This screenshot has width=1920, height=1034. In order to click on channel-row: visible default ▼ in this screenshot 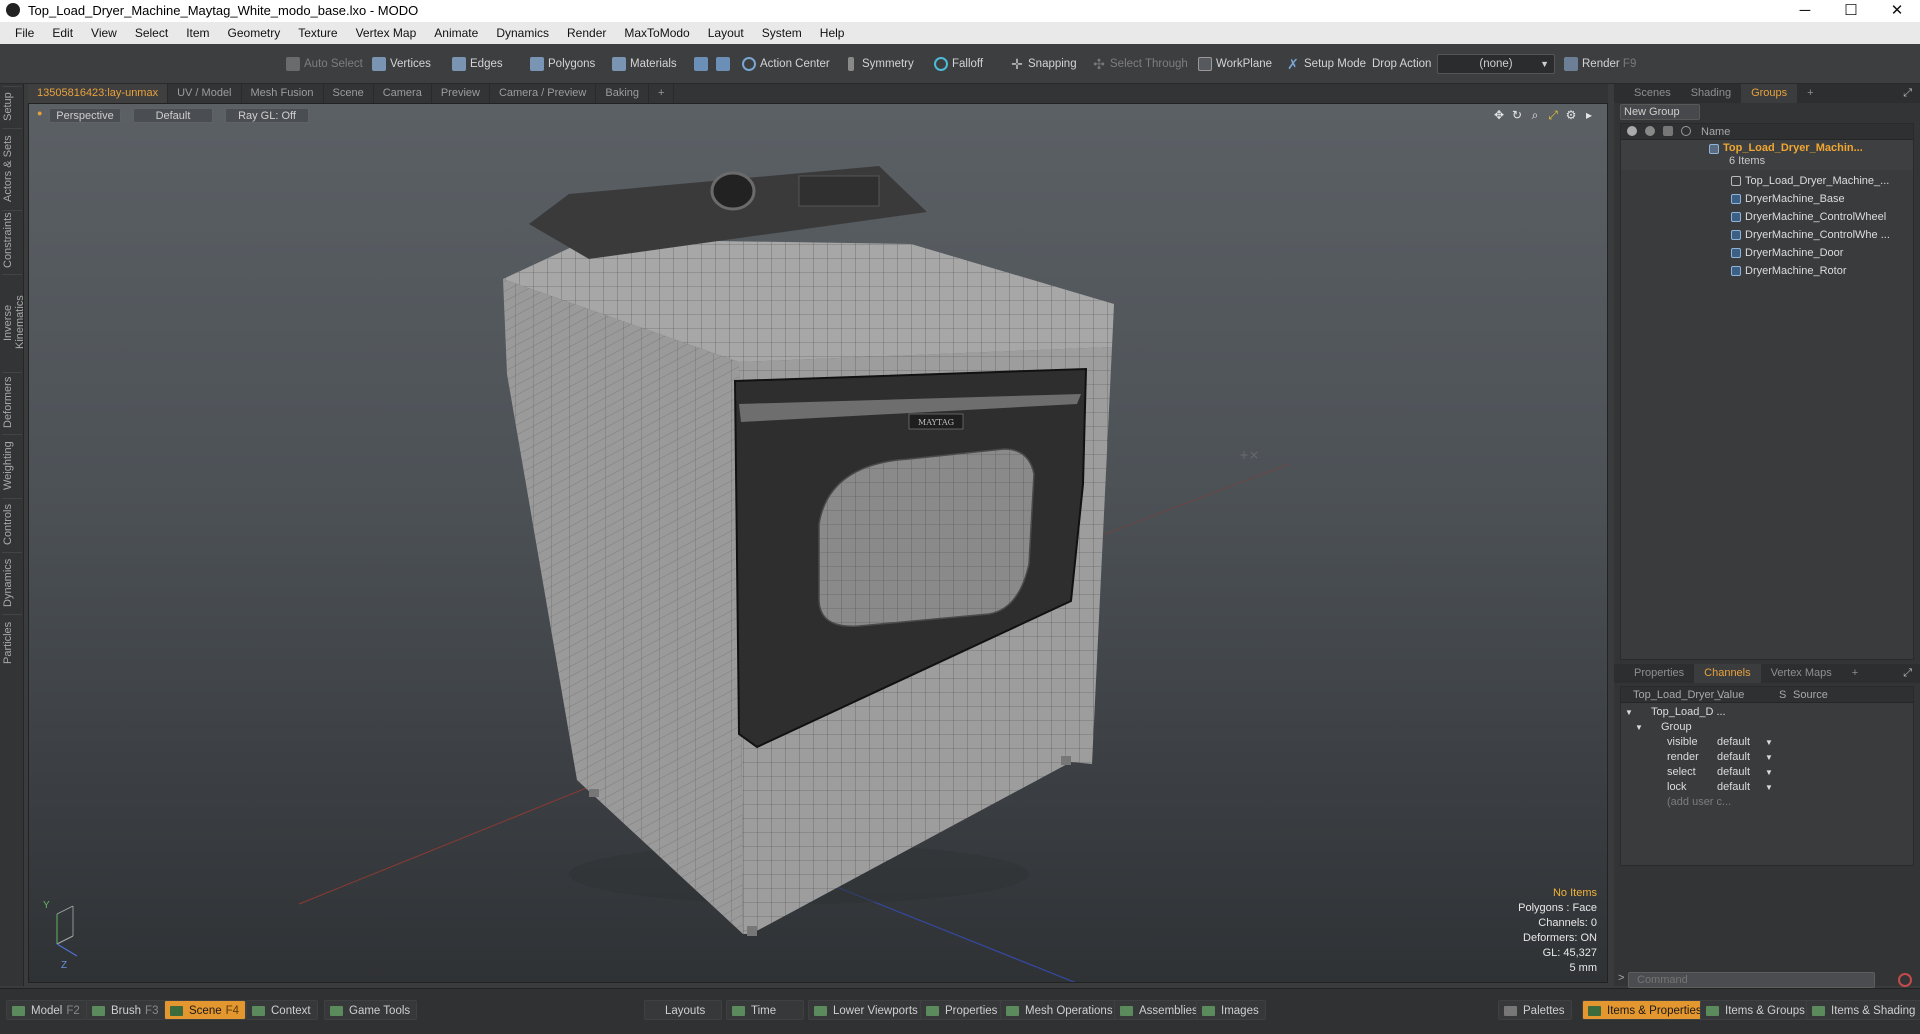, I will do `click(1767, 742)`.